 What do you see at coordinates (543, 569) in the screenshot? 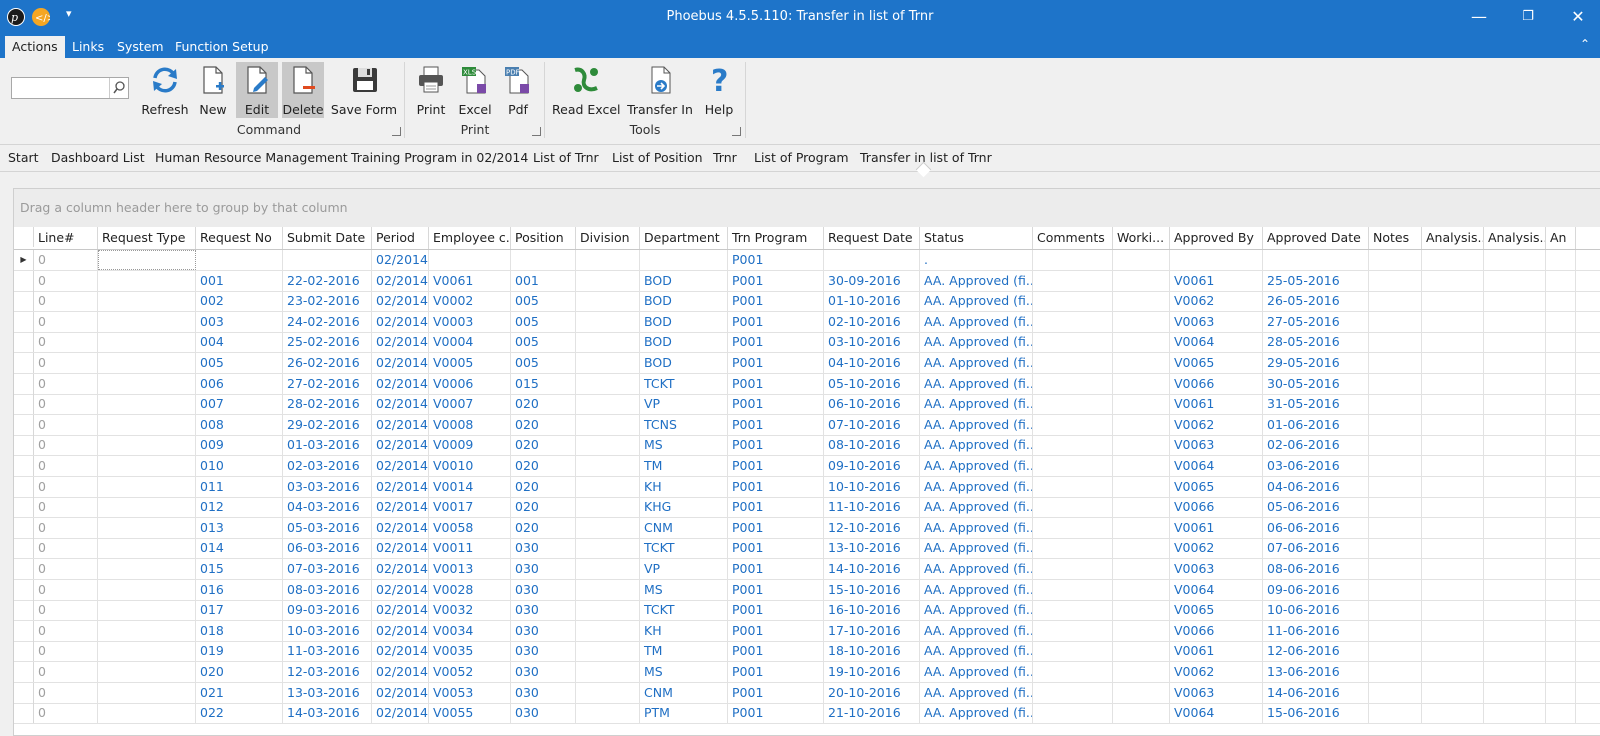
I see `cell-position: 030` at bounding box center [543, 569].